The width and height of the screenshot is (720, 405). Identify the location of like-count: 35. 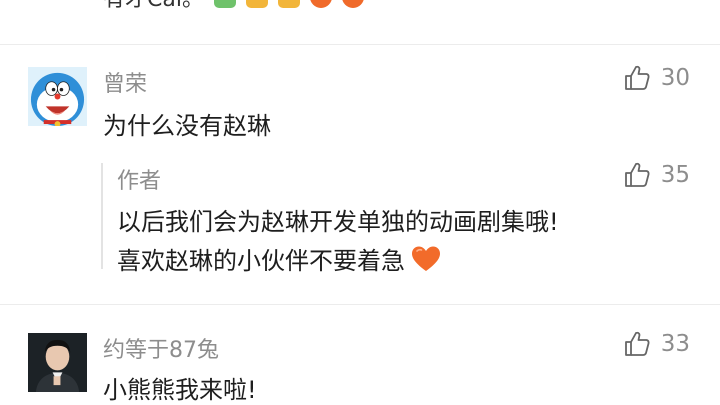
(675, 175).